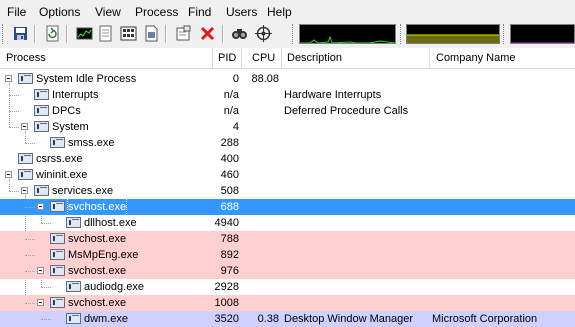 The width and height of the screenshot is (575, 327). I want to click on table-row: MsMpEng.exe 892, so click(287, 255).